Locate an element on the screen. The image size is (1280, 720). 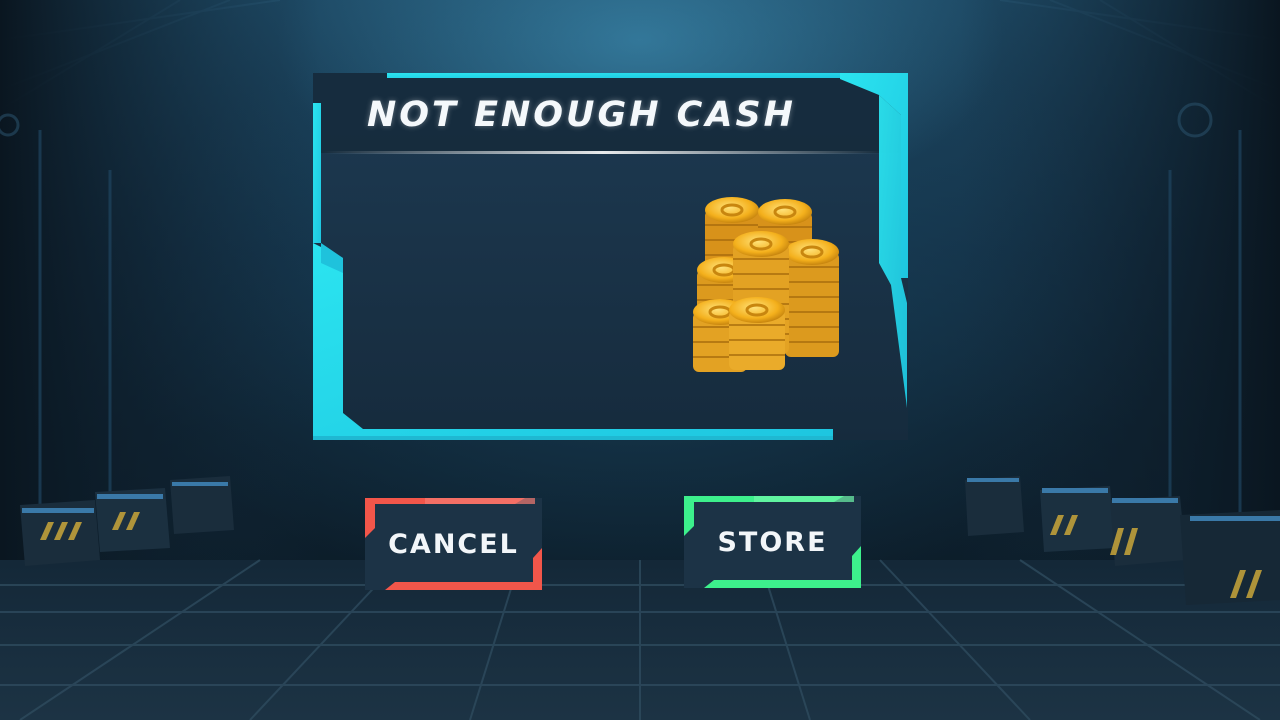
cancel-button-label: CANCEL is located at coordinates (453, 544).